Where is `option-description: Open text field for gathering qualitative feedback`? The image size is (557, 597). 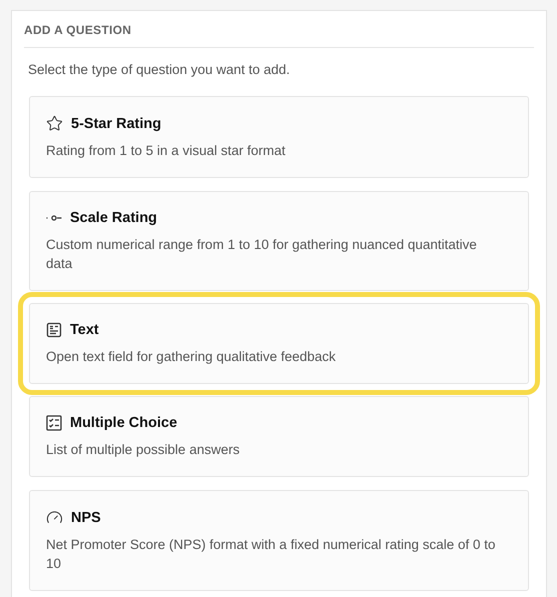
option-description: Open text field for gathering qualitative feedback is located at coordinates (191, 357).